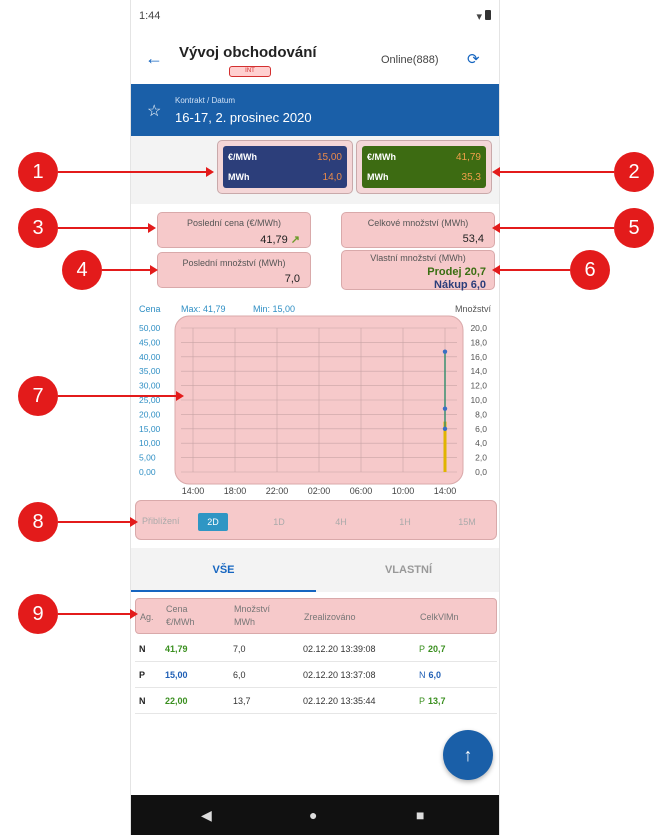  I want to click on callout-4: 4, so click(82, 270).